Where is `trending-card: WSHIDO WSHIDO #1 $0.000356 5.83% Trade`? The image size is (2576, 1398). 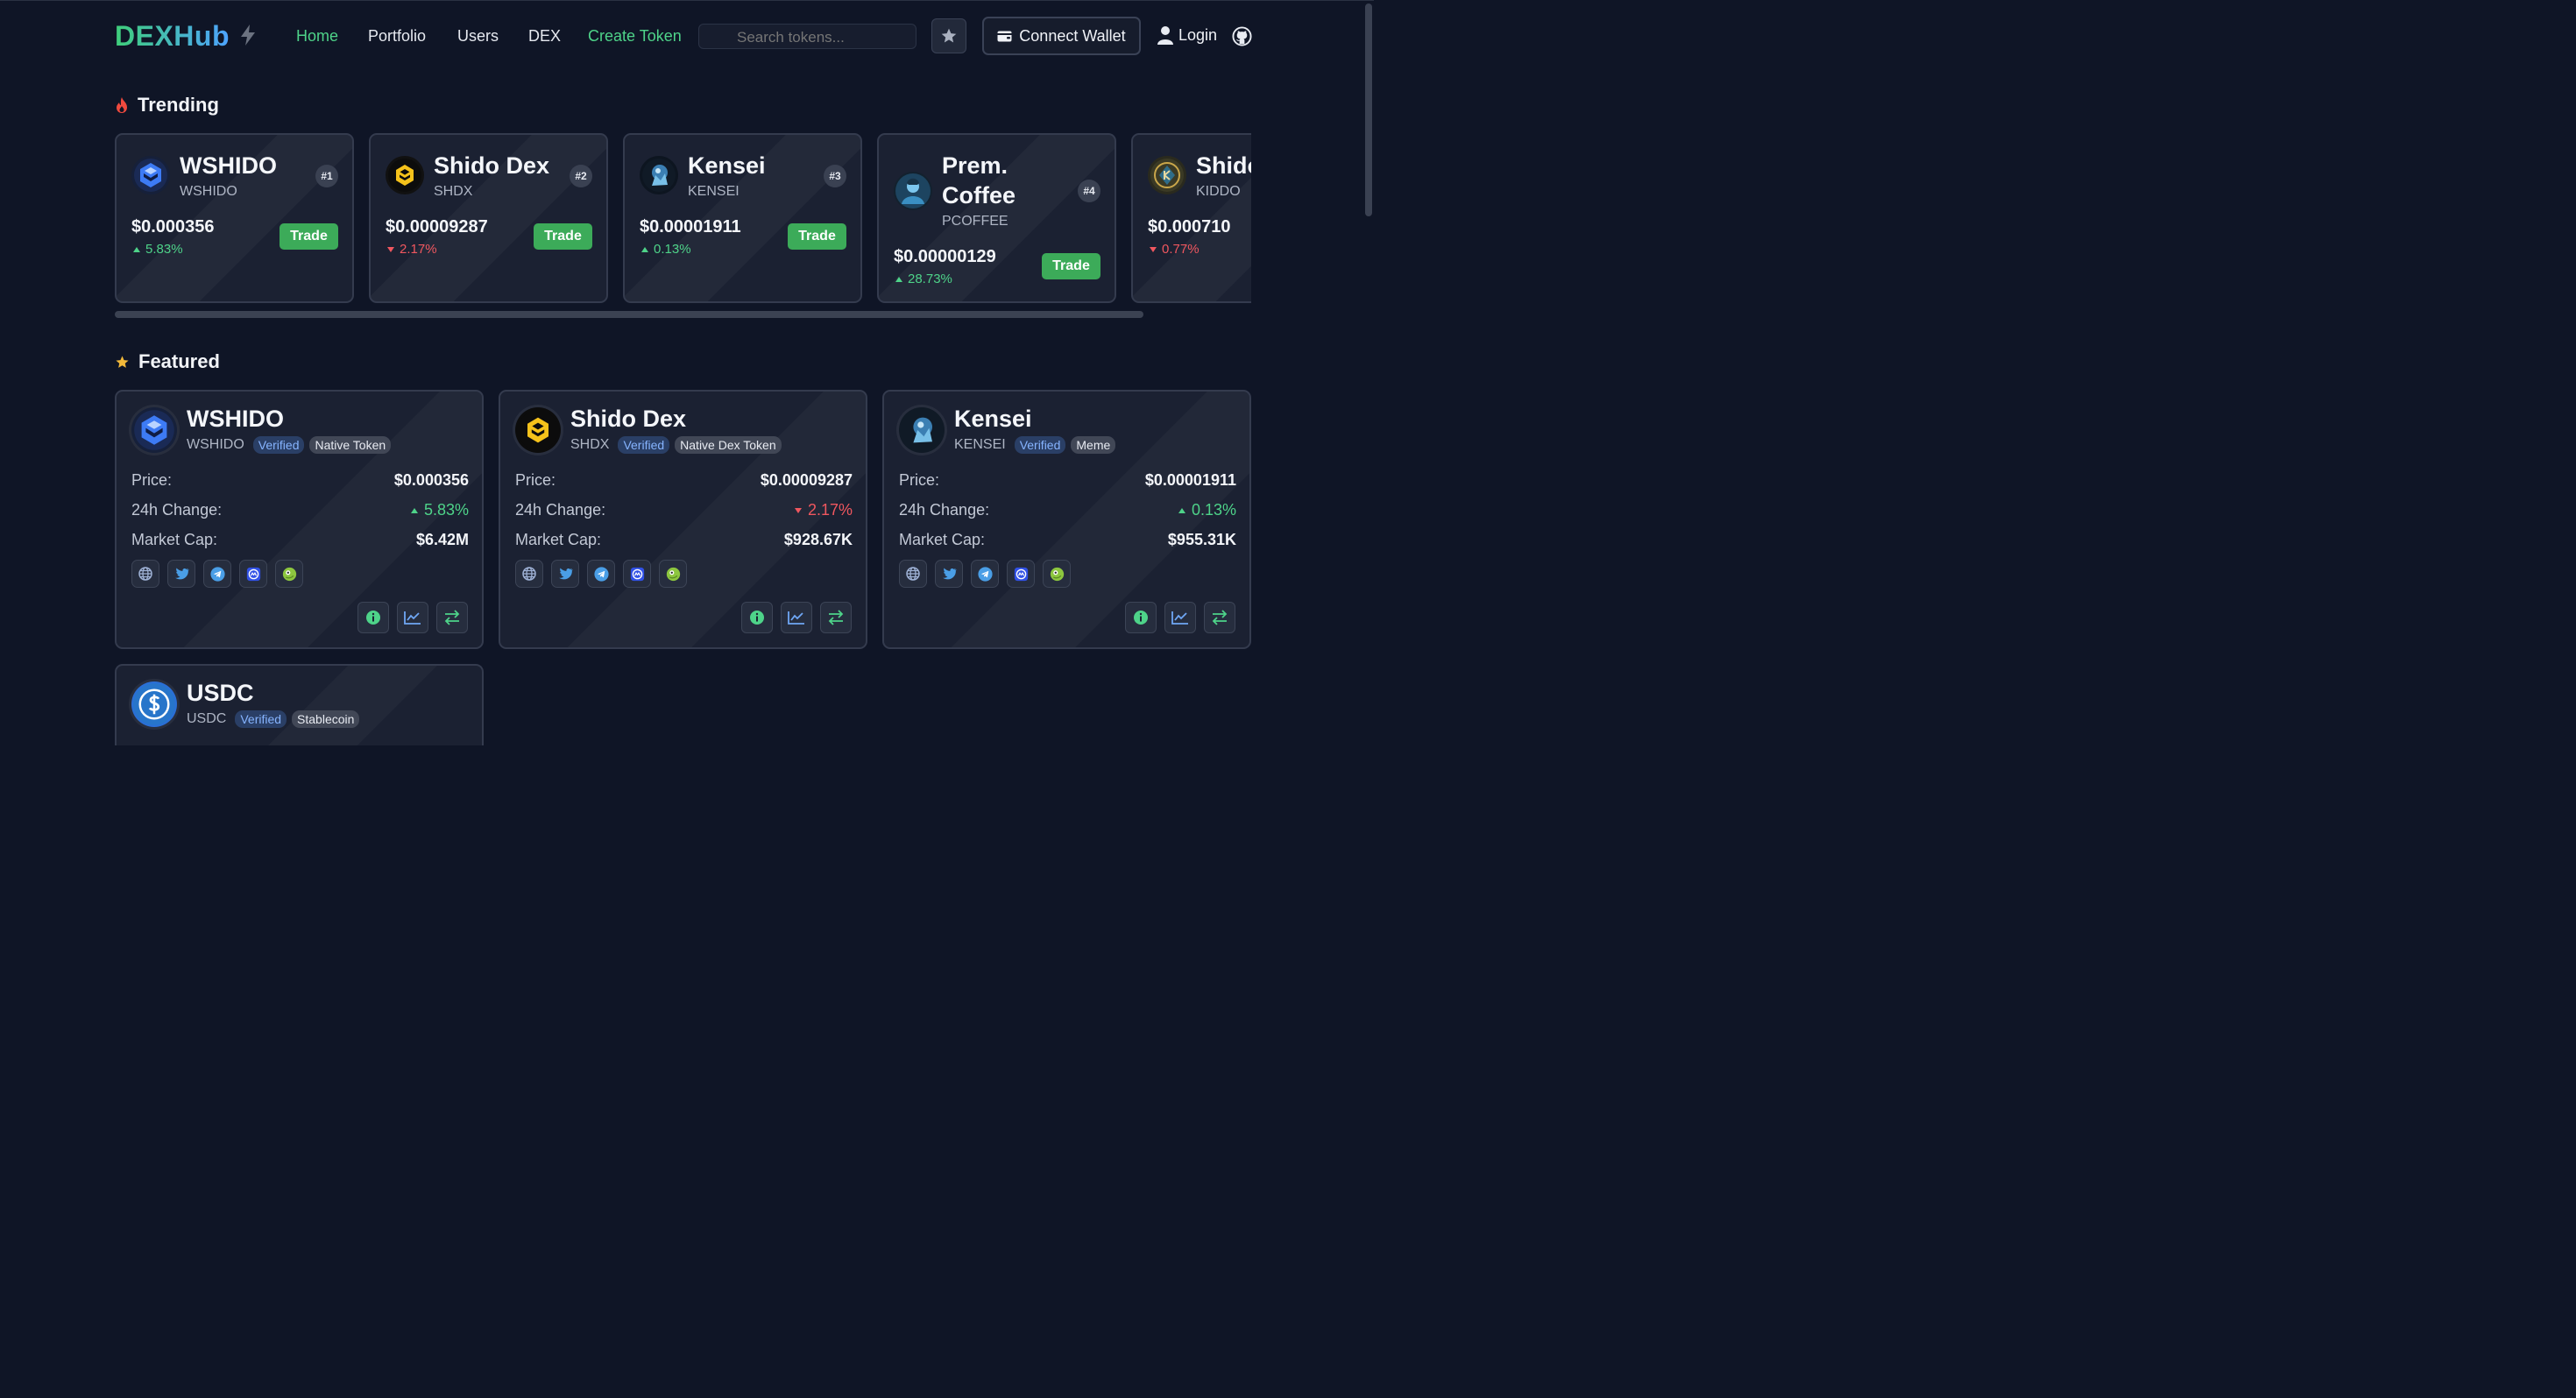 trending-card: WSHIDO WSHIDO #1 $0.000356 5.83% Trade is located at coordinates (234, 218).